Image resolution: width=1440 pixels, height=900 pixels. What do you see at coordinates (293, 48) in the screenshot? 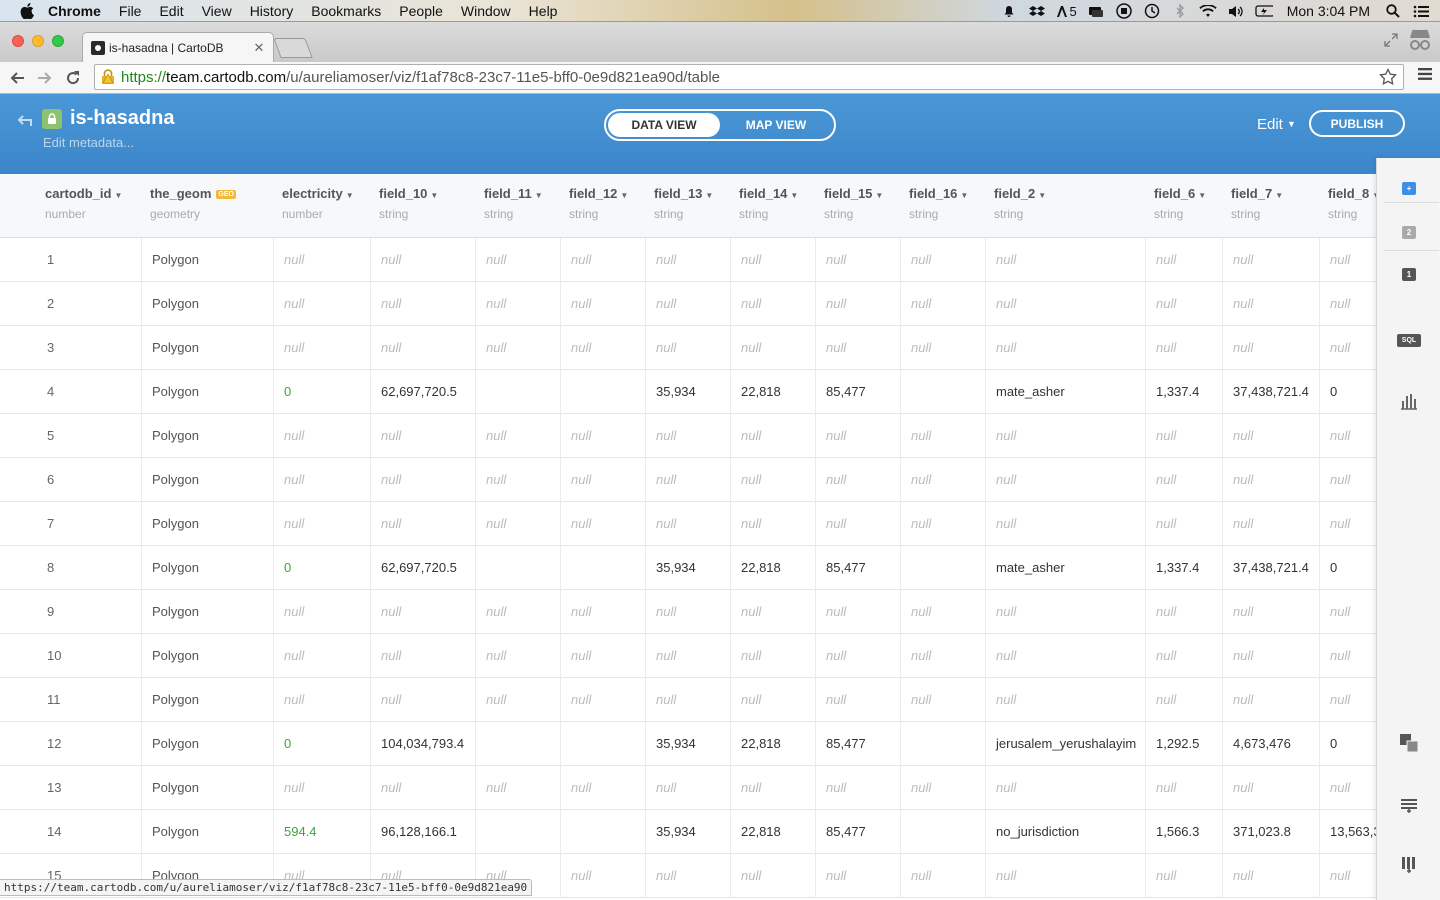
I see `new-tab-button` at bounding box center [293, 48].